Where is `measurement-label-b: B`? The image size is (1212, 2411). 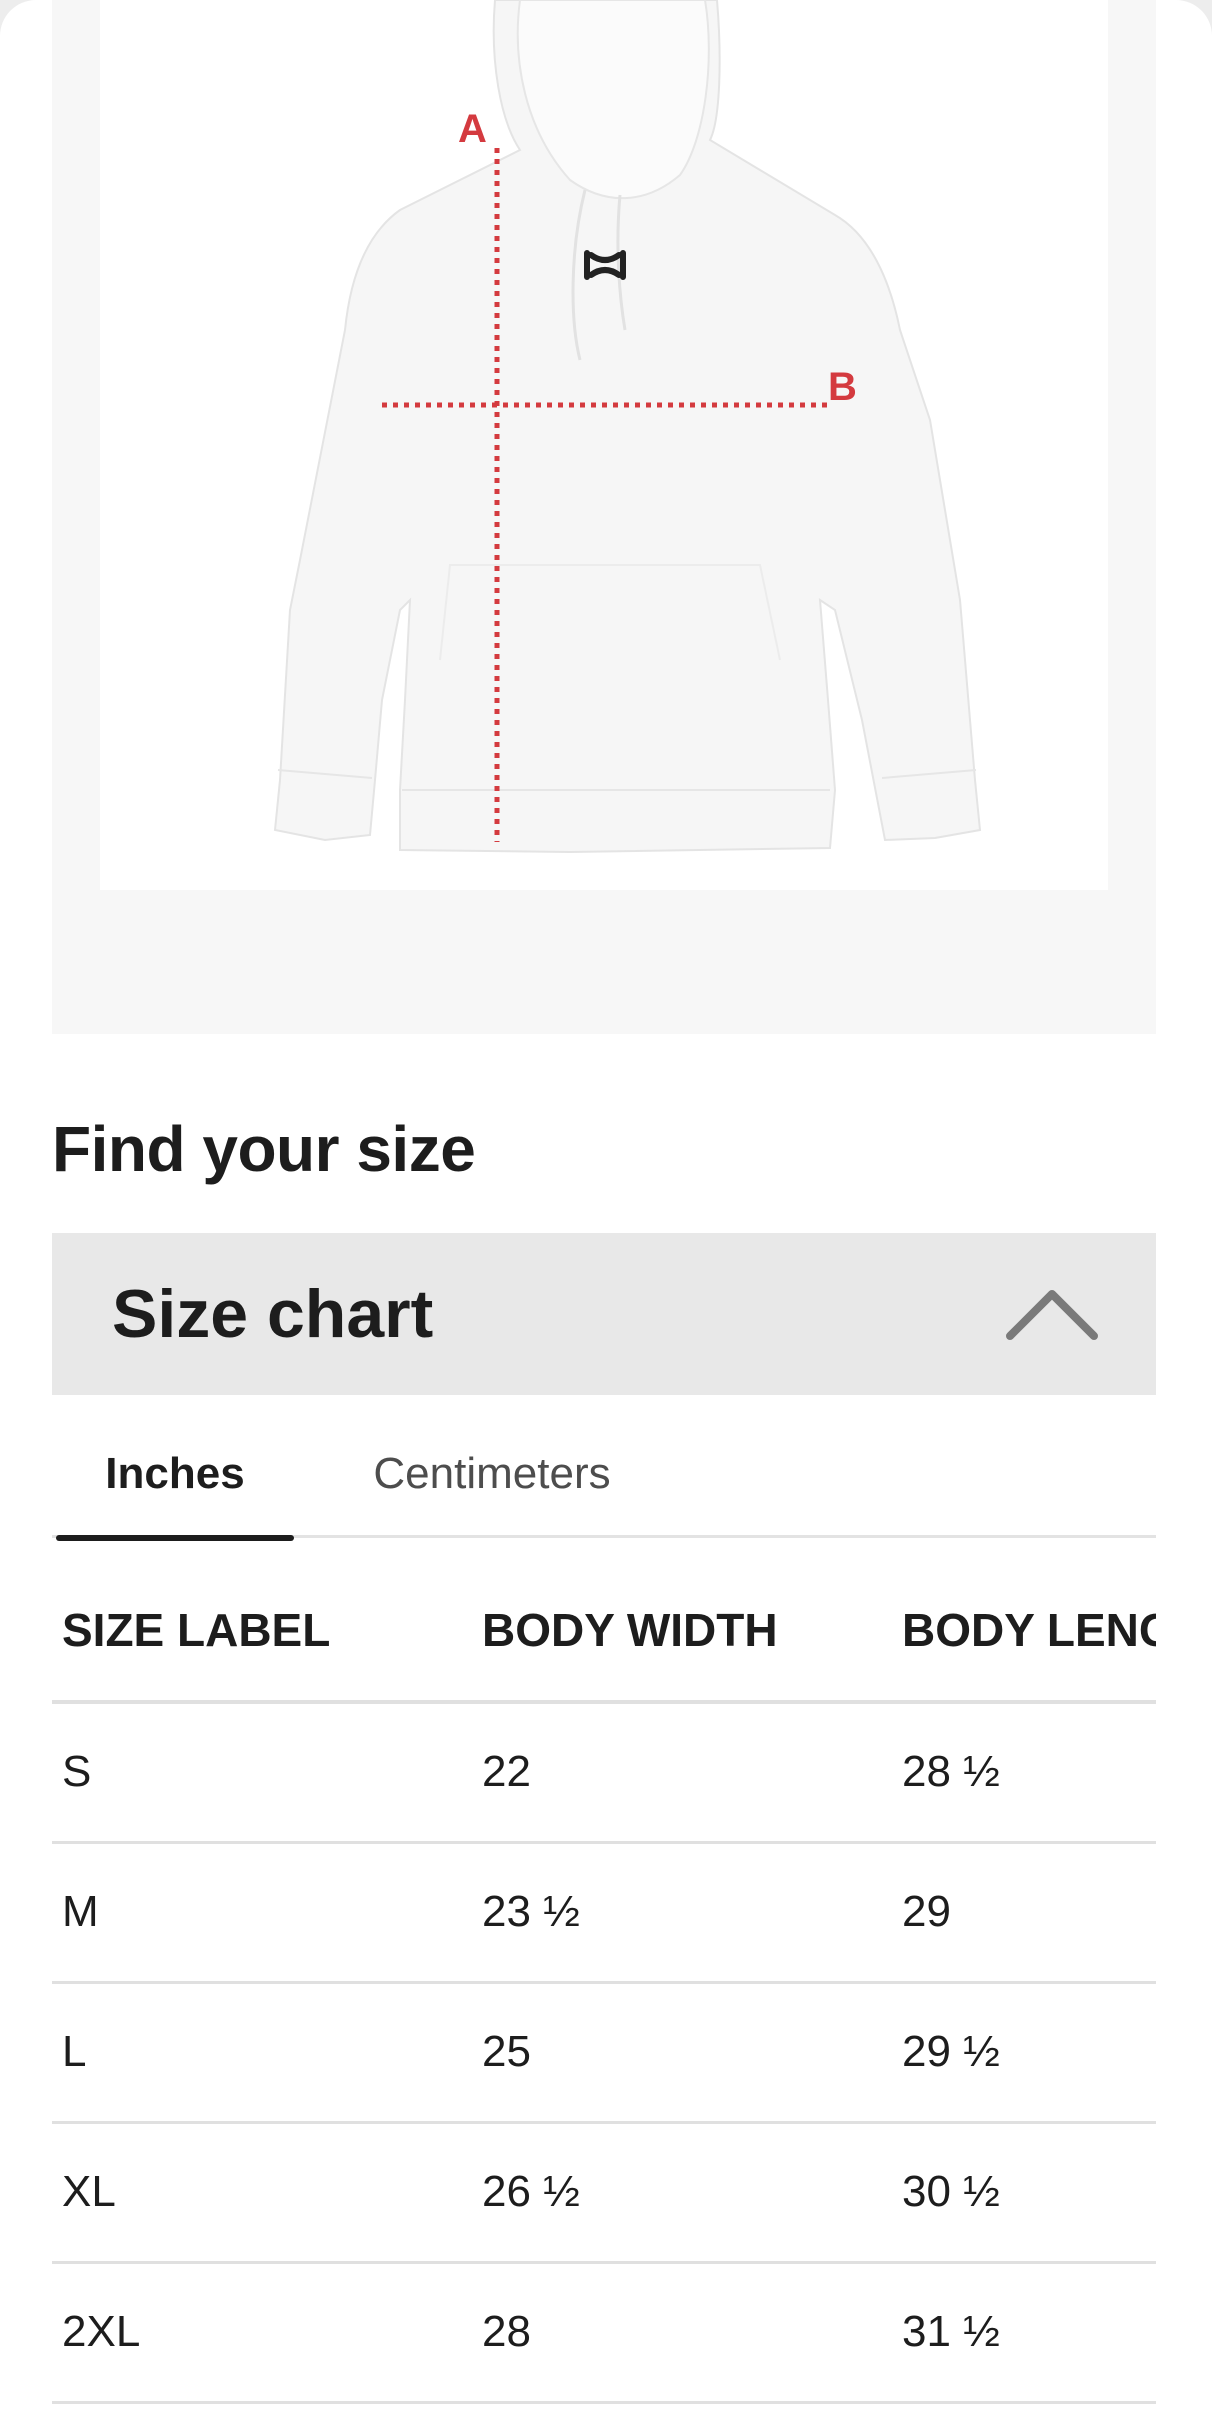
measurement-label-b: B is located at coordinates (842, 387).